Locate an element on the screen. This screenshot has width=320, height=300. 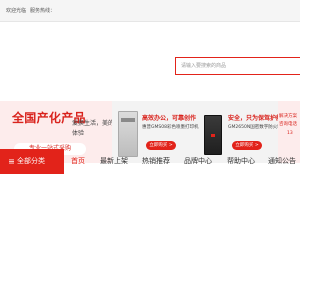
nav-item-brand-center: 品牌中心 is located at coordinates (198, 161).